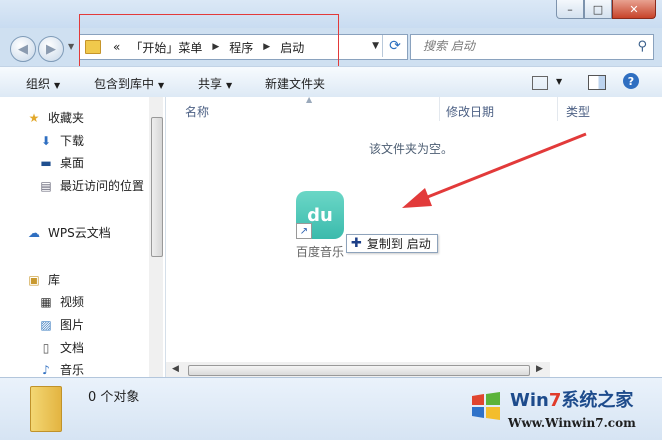 This screenshot has height=440, width=662. I want to click on sidebar-scrollbar, so click(156, 237).